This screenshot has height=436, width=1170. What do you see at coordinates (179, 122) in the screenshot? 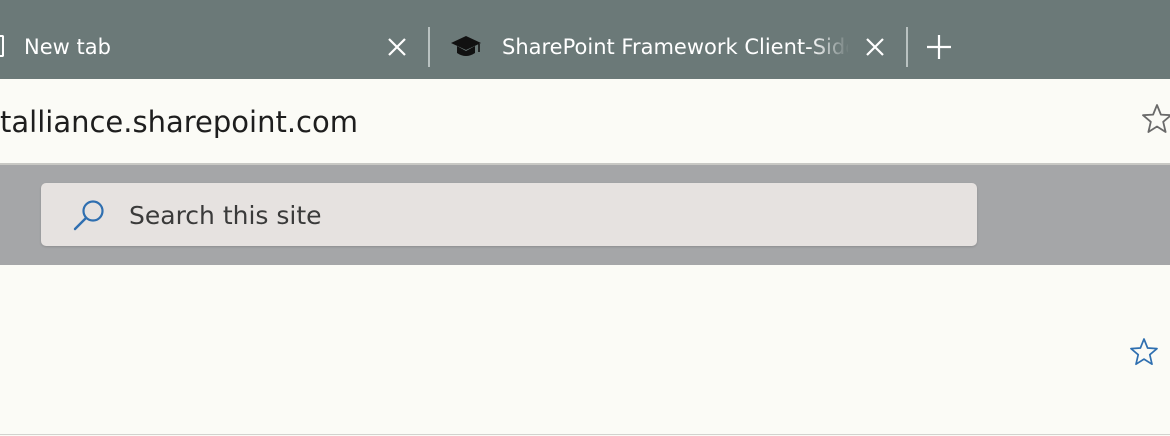
I see `url-text: talliance.sharepoint.com` at bounding box center [179, 122].